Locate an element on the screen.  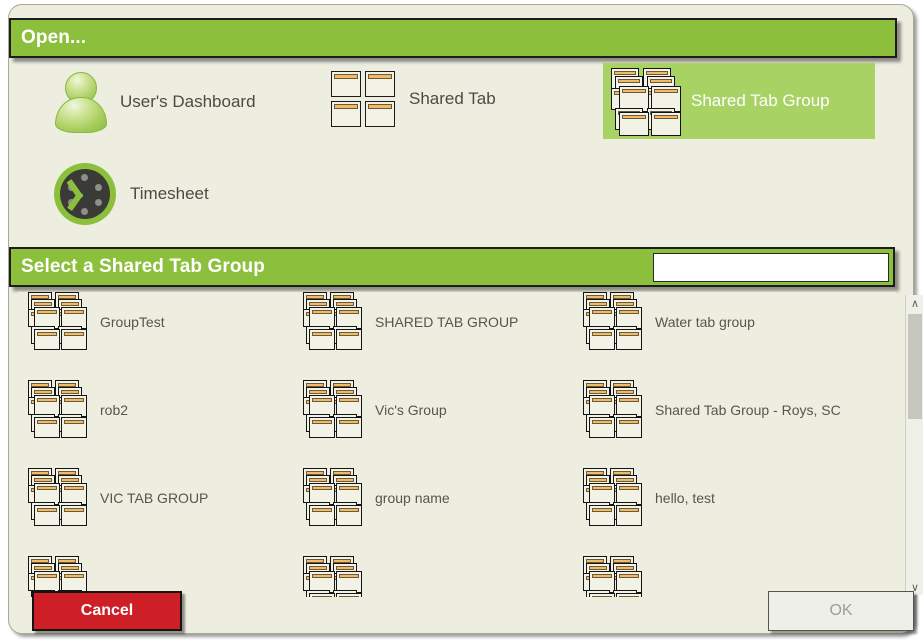
scroll-up-icon: ∧ is located at coordinates (915, 303).